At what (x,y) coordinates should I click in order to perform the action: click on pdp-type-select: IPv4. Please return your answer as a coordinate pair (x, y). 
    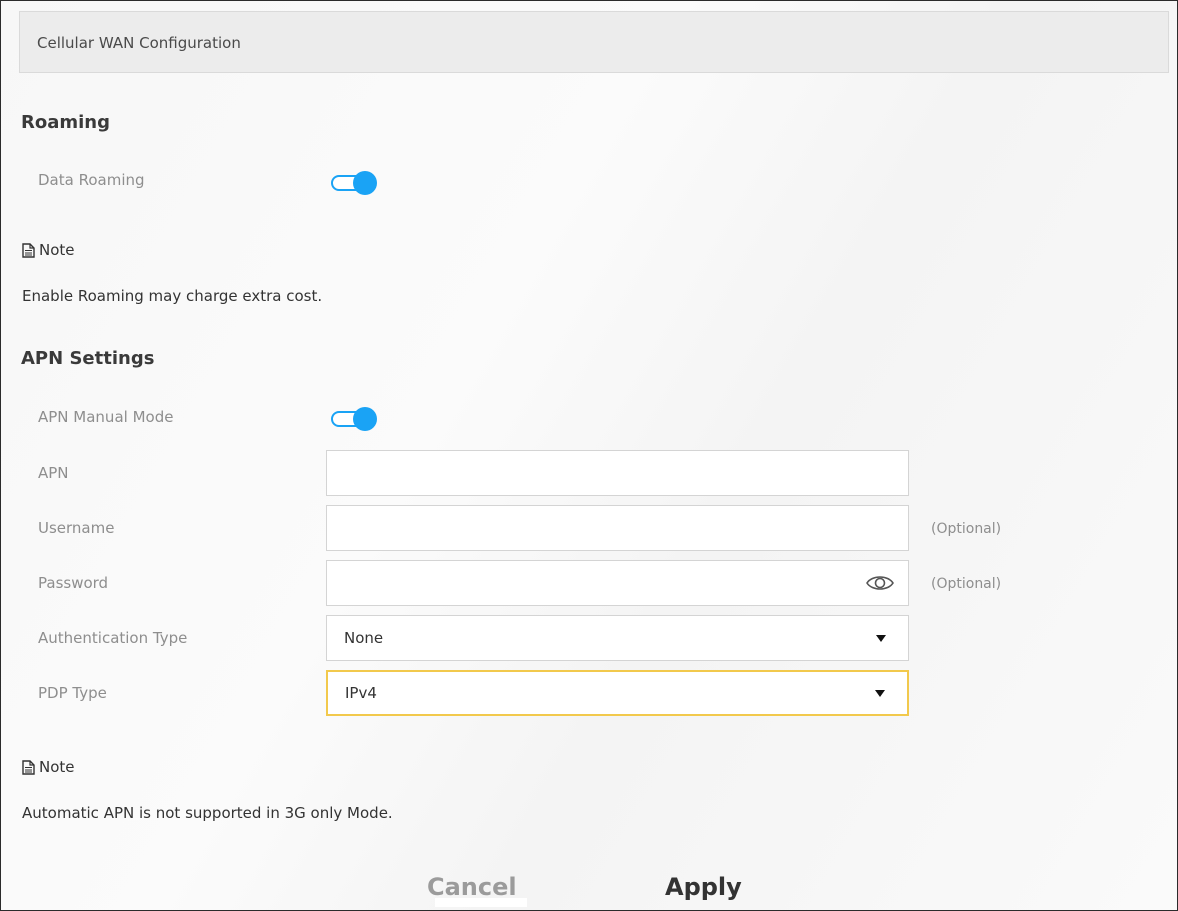
    Looking at the image, I should click on (617, 693).